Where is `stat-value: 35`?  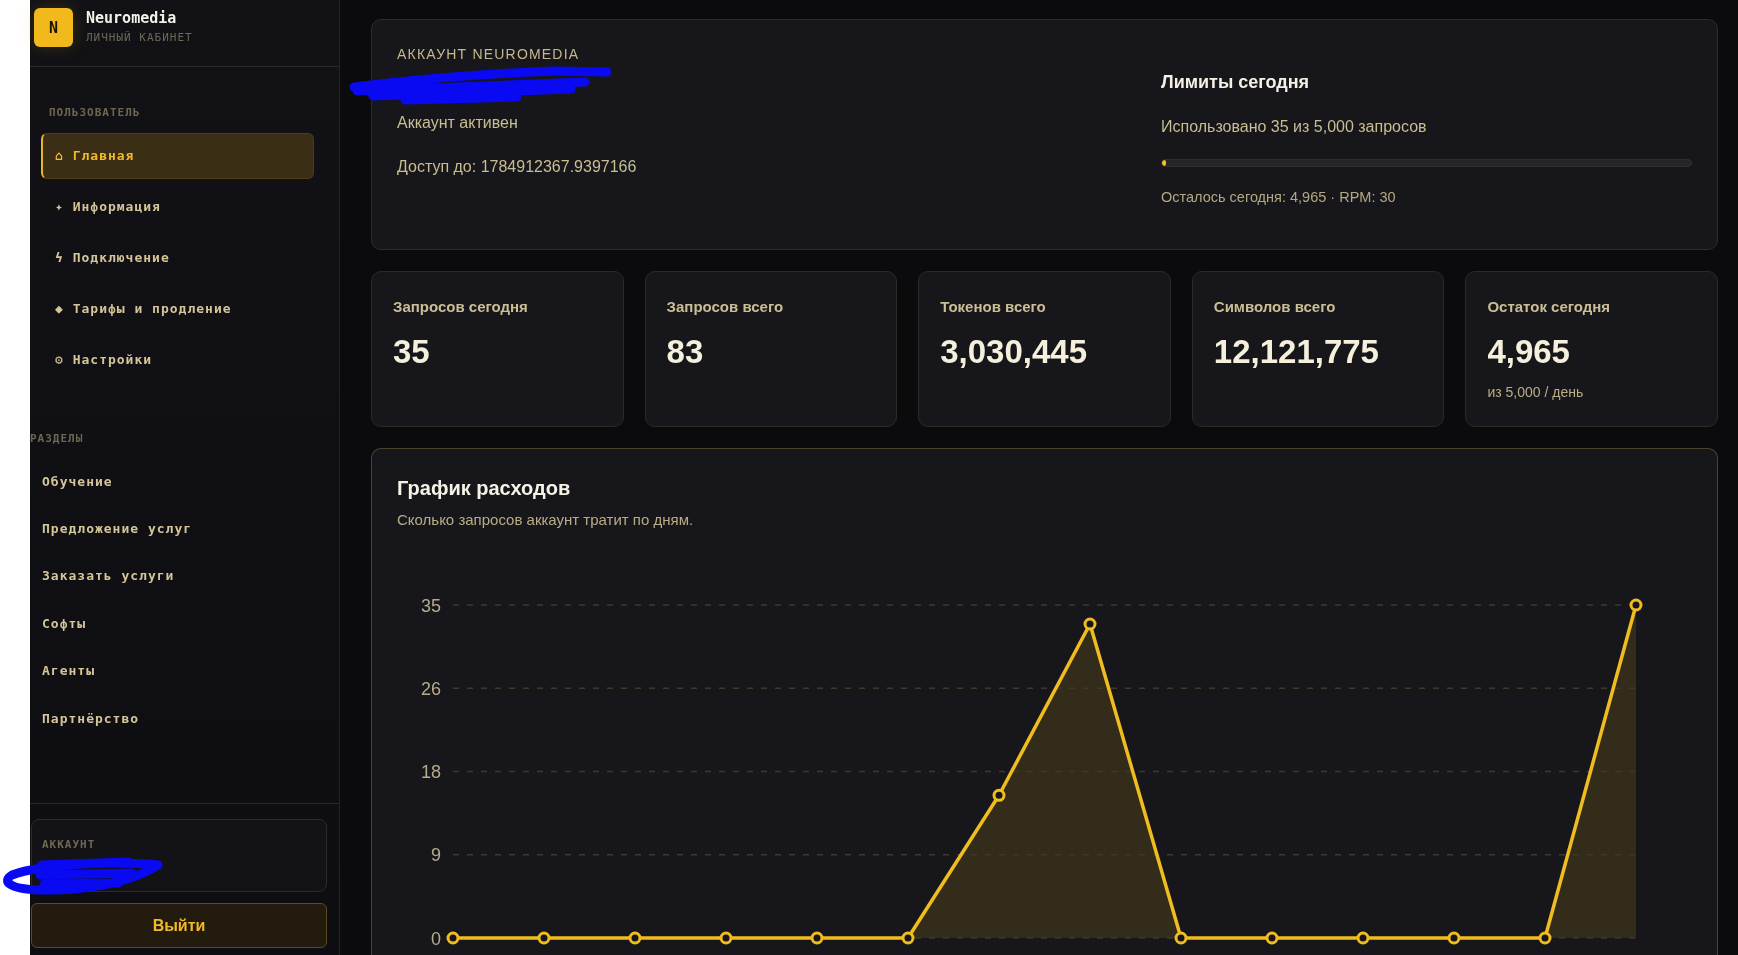
stat-value: 35 is located at coordinates (411, 352).